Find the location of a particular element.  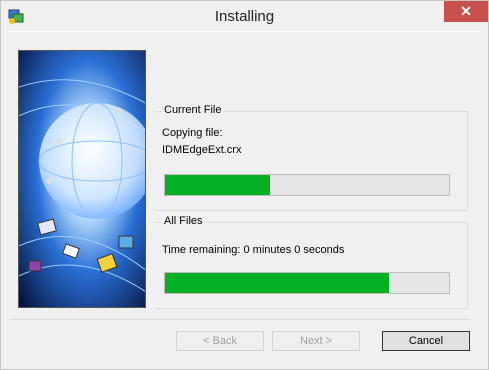

current-filename: IDMEdgeExt.crx is located at coordinates (202, 150).